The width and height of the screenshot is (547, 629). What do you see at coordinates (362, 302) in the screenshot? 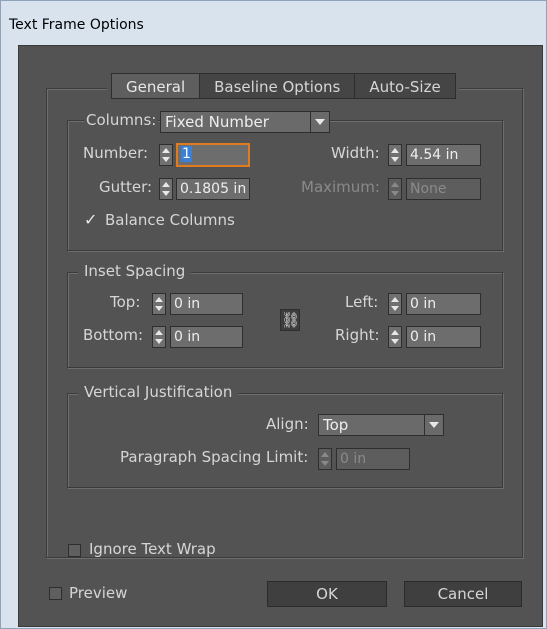
I see `left-label: Left:` at bounding box center [362, 302].